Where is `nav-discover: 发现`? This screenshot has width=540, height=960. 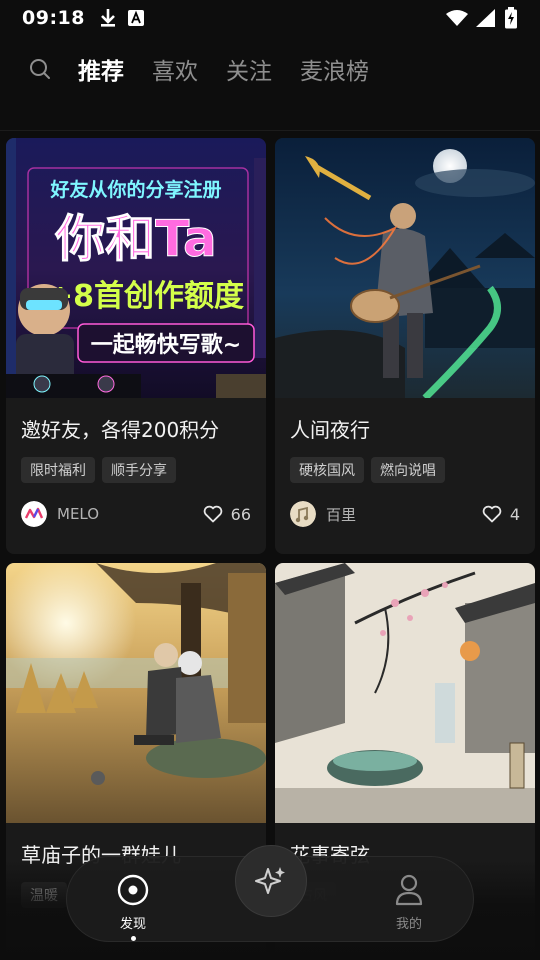 nav-discover: 发现 is located at coordinates (133, 907).